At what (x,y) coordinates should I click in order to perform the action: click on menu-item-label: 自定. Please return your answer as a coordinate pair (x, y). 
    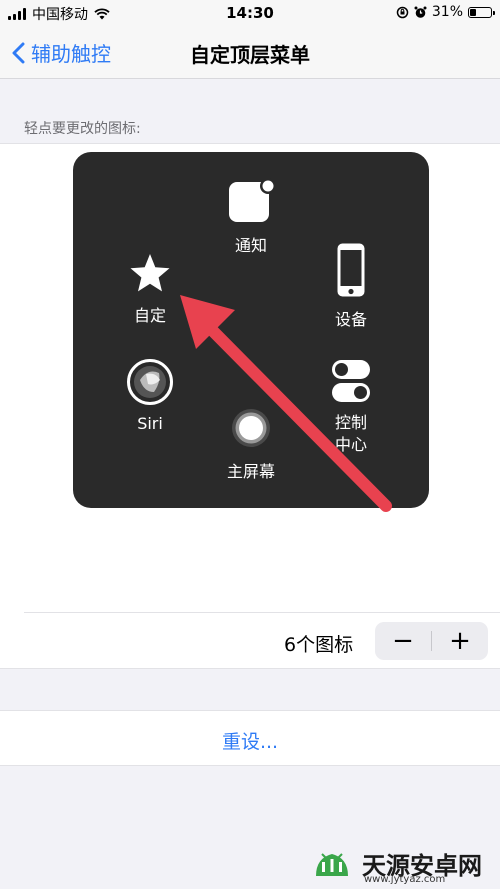
    Looking at the image, I should click on (149, 315).